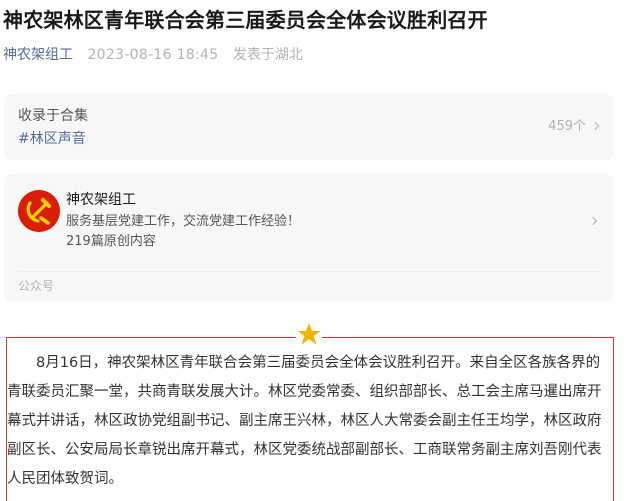 The width and height of the screenshot is (626, 501). I want to click on article-title: 神农架林区青年联合会第三届委员会全体会议胜利召开, so click(245, 20).